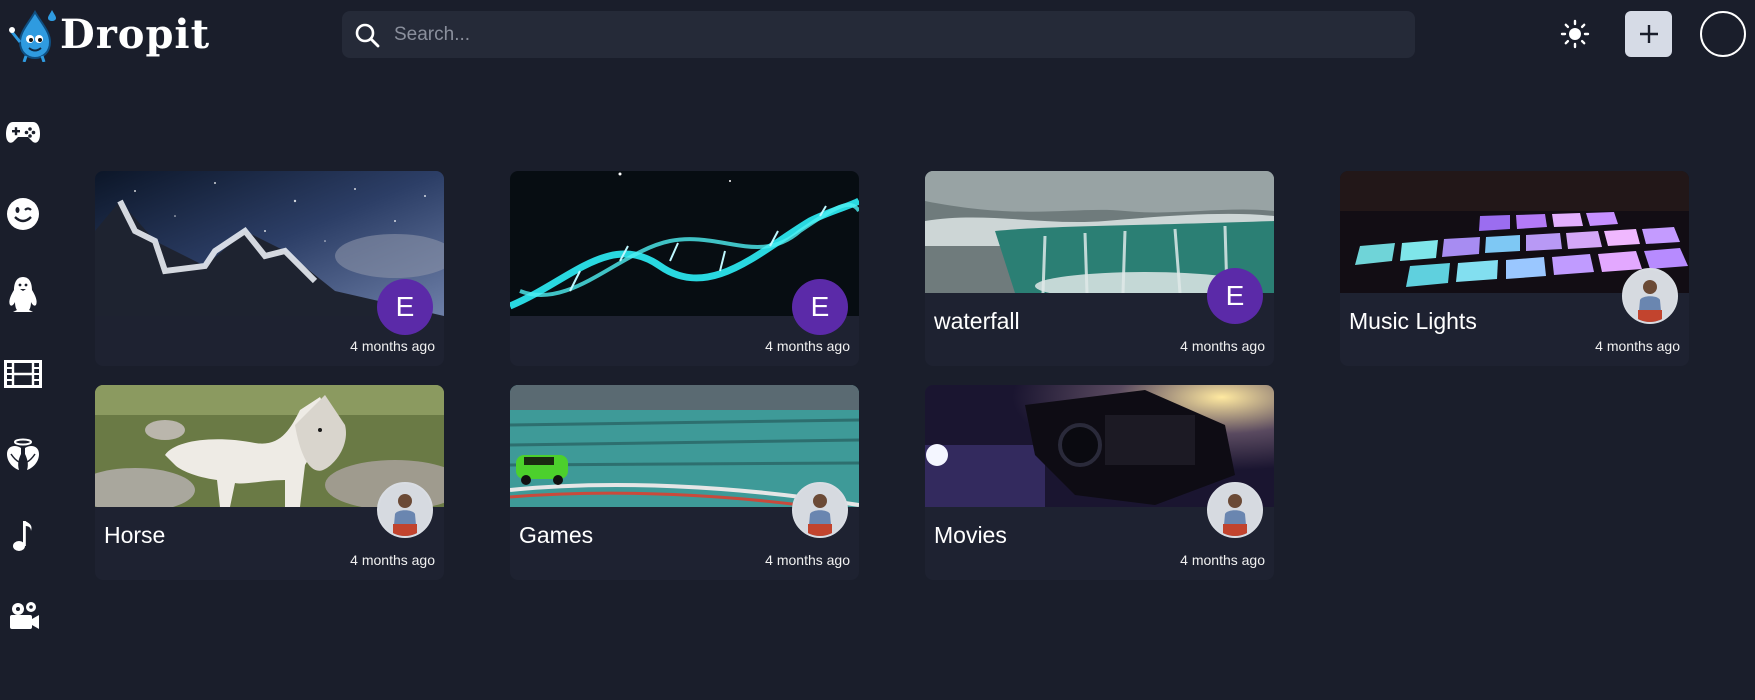 The image size is (1755, 700). Describe the element at coordinates (977, 321) in the screenshot. I see `post-title: waterfall` at that location.